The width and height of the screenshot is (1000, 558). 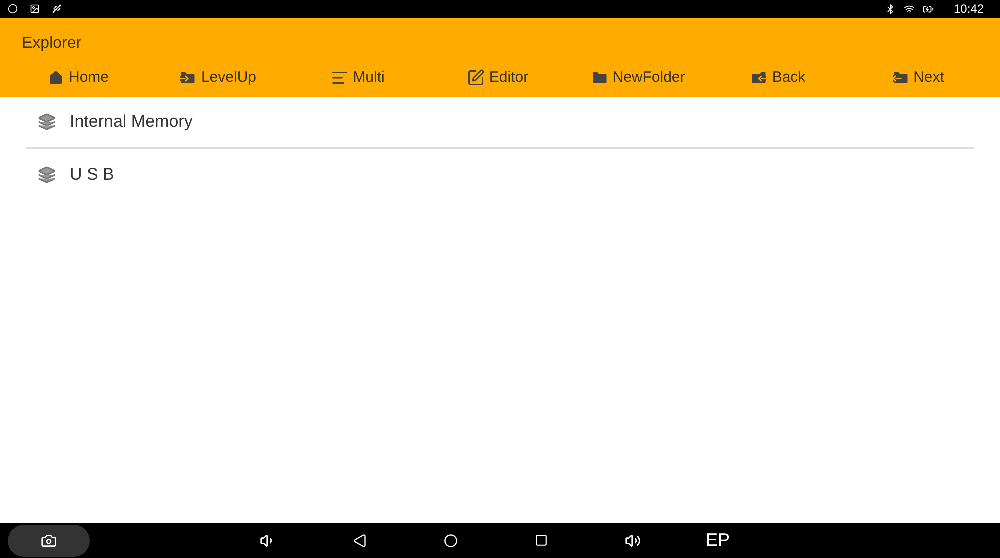 What do you see at coordinates (358, 77) in the screenshot?
I see `toolbar-button: Multi` at bounding box center [358, 77].